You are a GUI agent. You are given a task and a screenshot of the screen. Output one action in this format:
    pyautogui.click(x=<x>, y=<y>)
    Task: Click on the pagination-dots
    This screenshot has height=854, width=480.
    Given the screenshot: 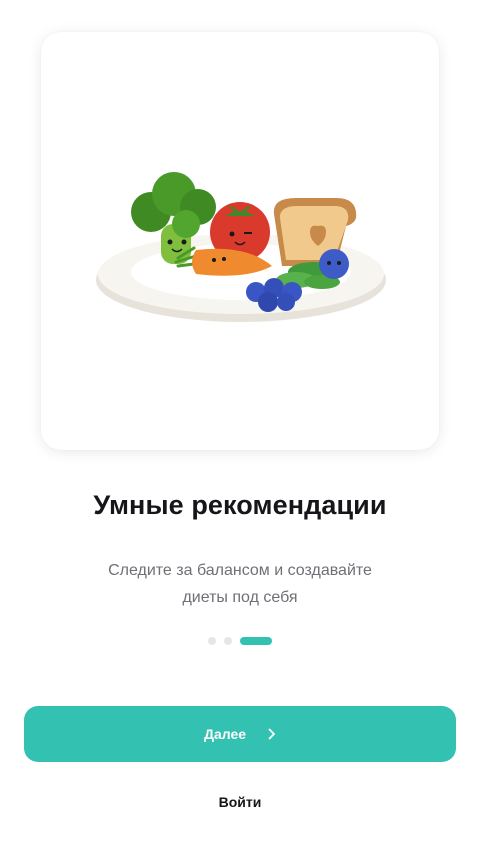 What is the action you would take?
    pyautogui.click(x=240, y=641)
    